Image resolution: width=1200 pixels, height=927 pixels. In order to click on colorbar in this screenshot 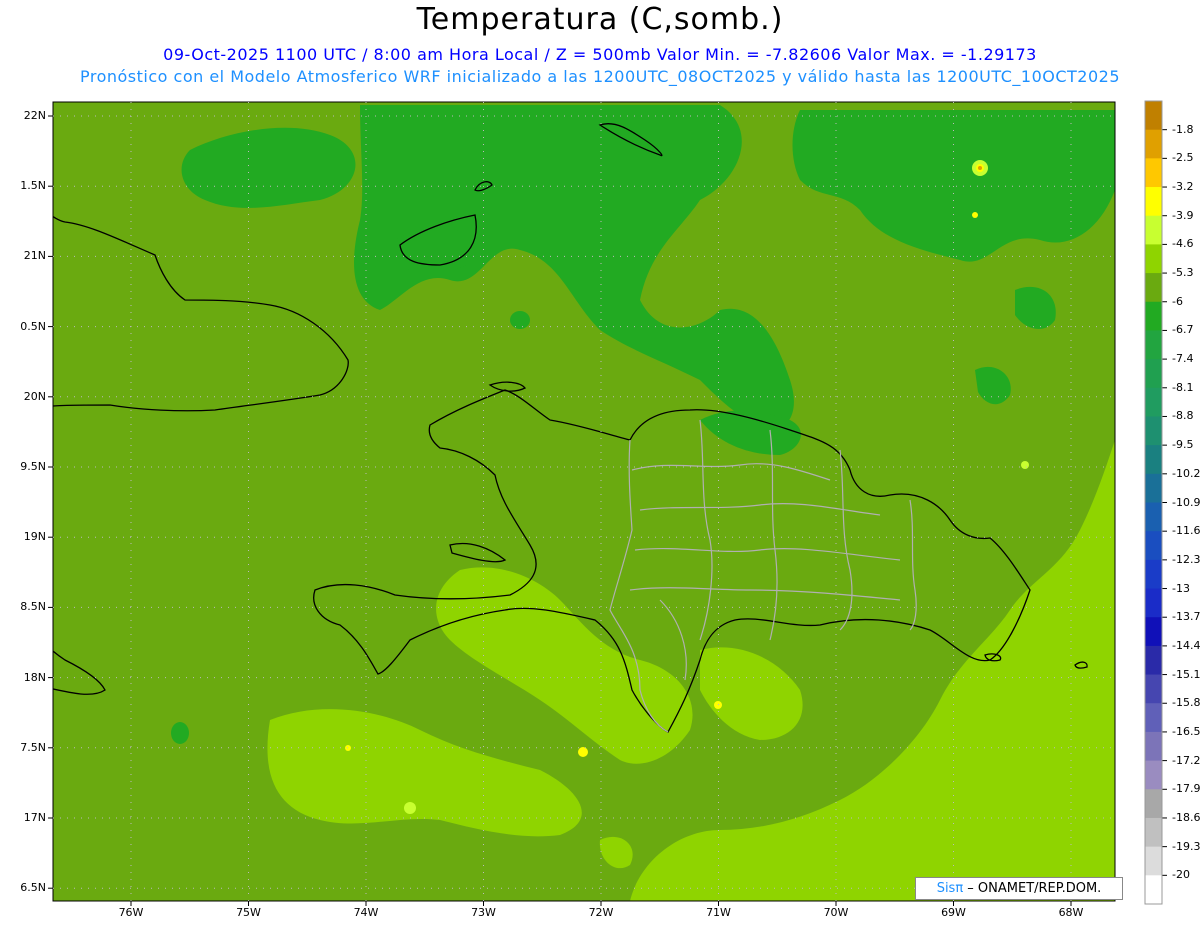, I will do `click(1156, 503)`.